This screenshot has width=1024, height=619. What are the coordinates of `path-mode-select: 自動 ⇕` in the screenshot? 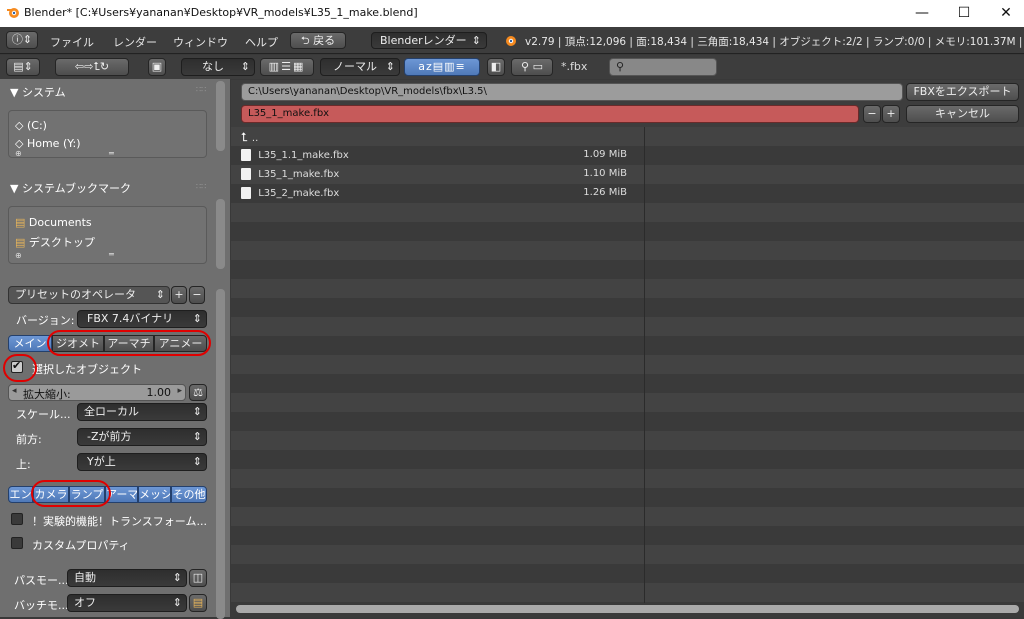 It's located at (127, 578).